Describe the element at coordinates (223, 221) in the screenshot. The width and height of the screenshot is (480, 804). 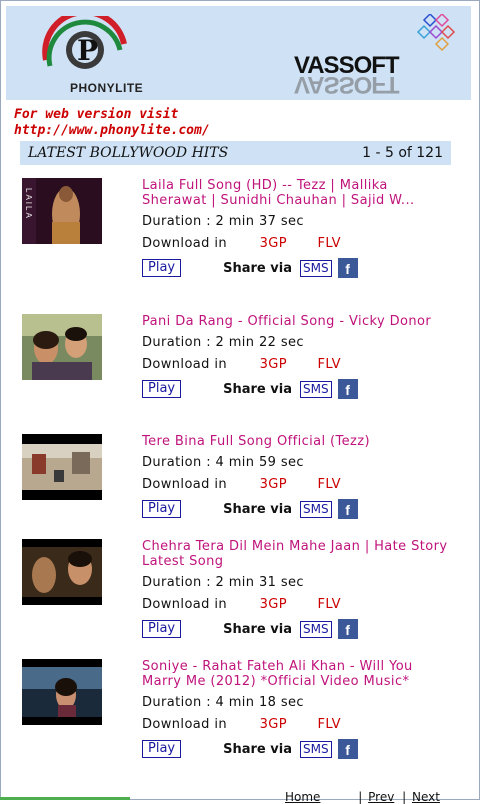
I see `video-duration: Duration : 2 min 37 sec` at that location.